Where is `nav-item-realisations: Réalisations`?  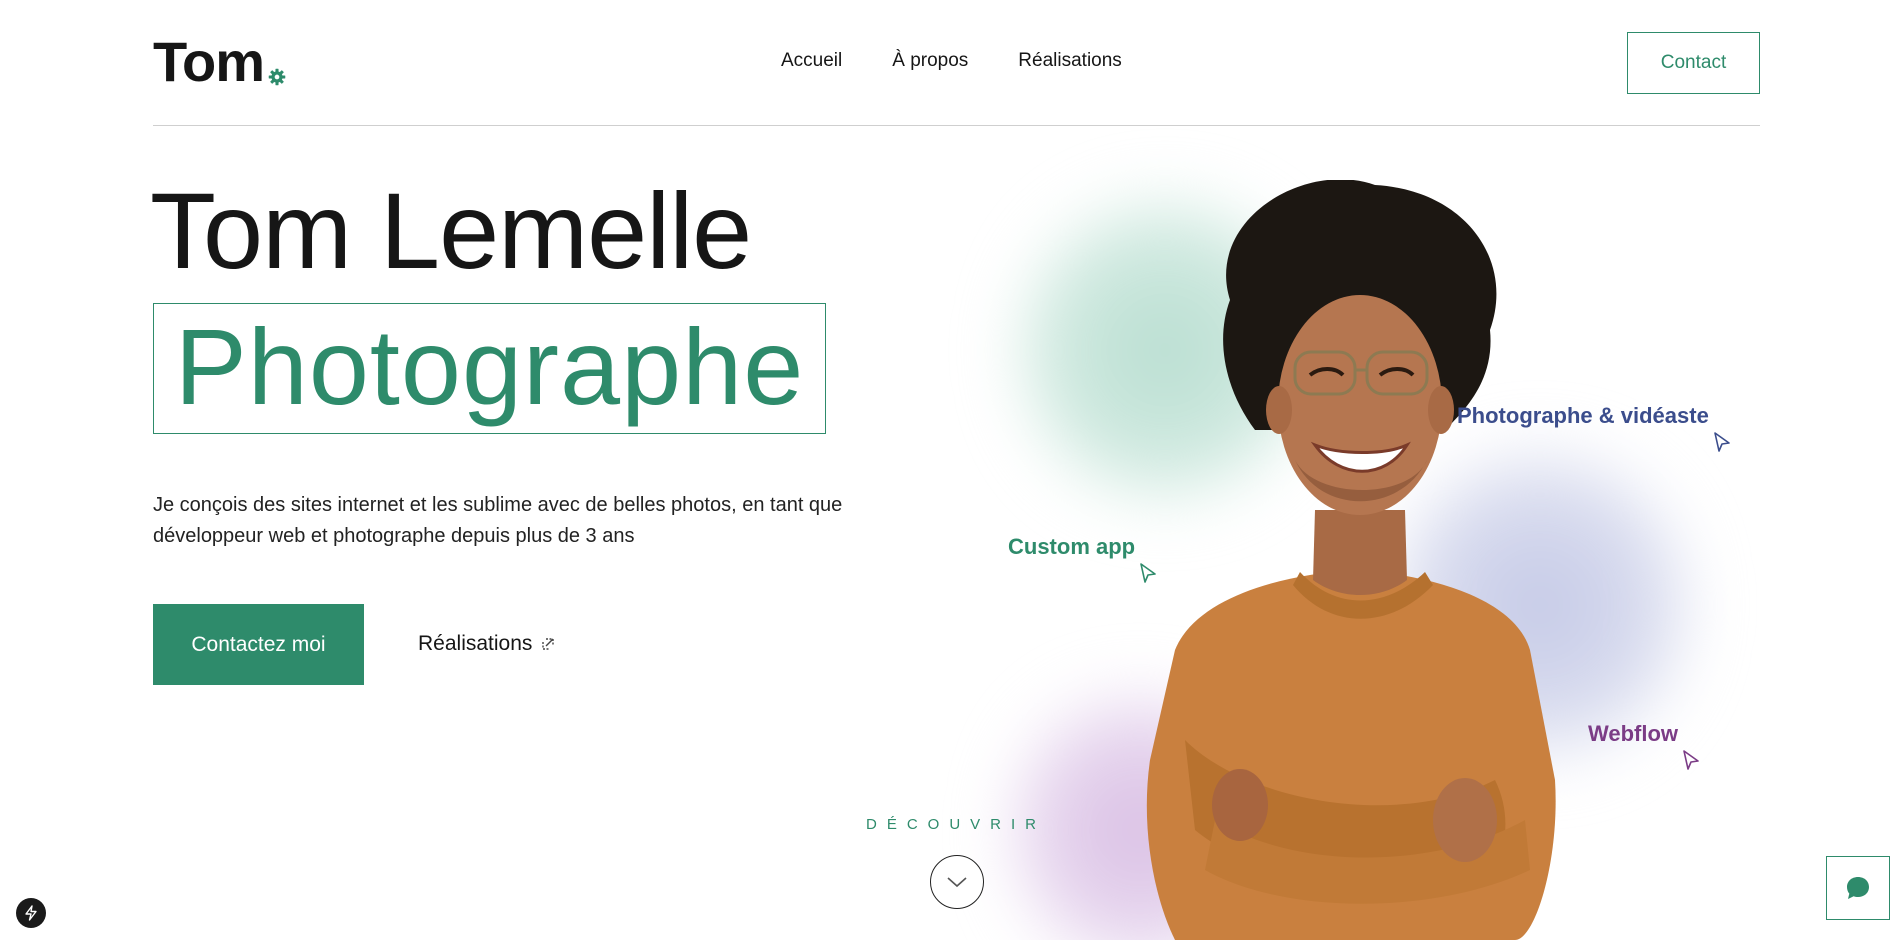 nav-item-realisations: Réalisations is located at coordinates (1070, 61).